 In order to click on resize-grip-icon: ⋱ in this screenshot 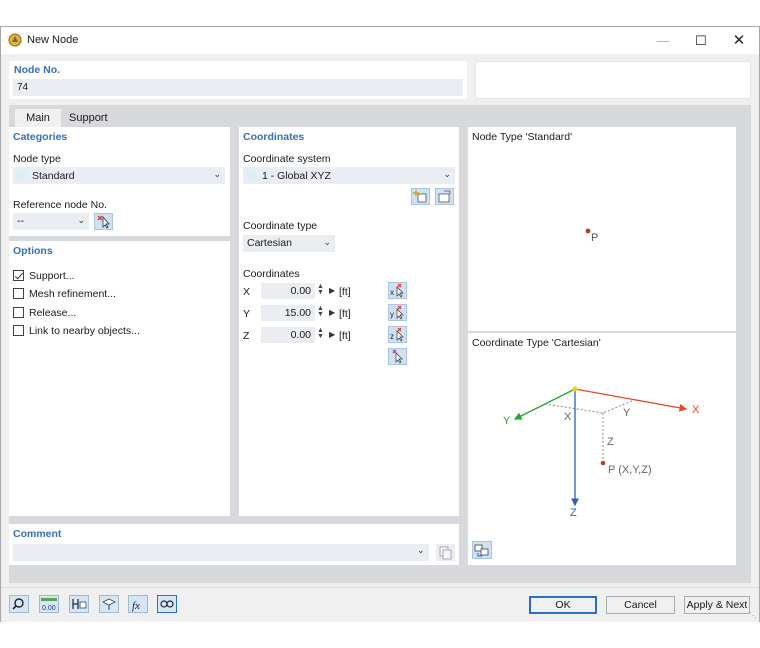, I will do `click(753, 615)`.